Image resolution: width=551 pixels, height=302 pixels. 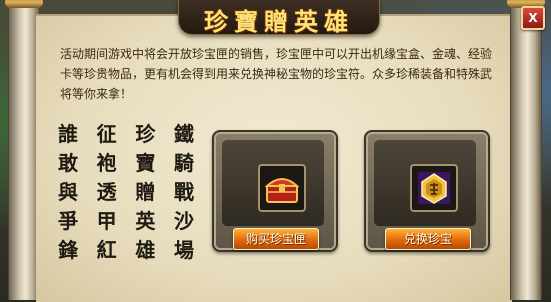 I want to click on dialog-title: 珍寶贈英雄, so click(x=279, y=21).